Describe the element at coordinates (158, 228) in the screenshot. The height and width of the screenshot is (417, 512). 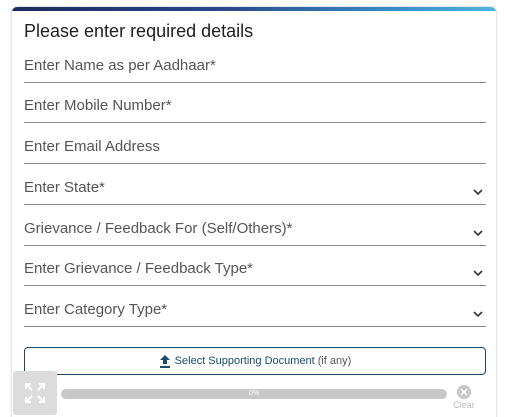
I see `grievance-for-select-label: Grievance / Feedback For (Self/Others)*` at that location.